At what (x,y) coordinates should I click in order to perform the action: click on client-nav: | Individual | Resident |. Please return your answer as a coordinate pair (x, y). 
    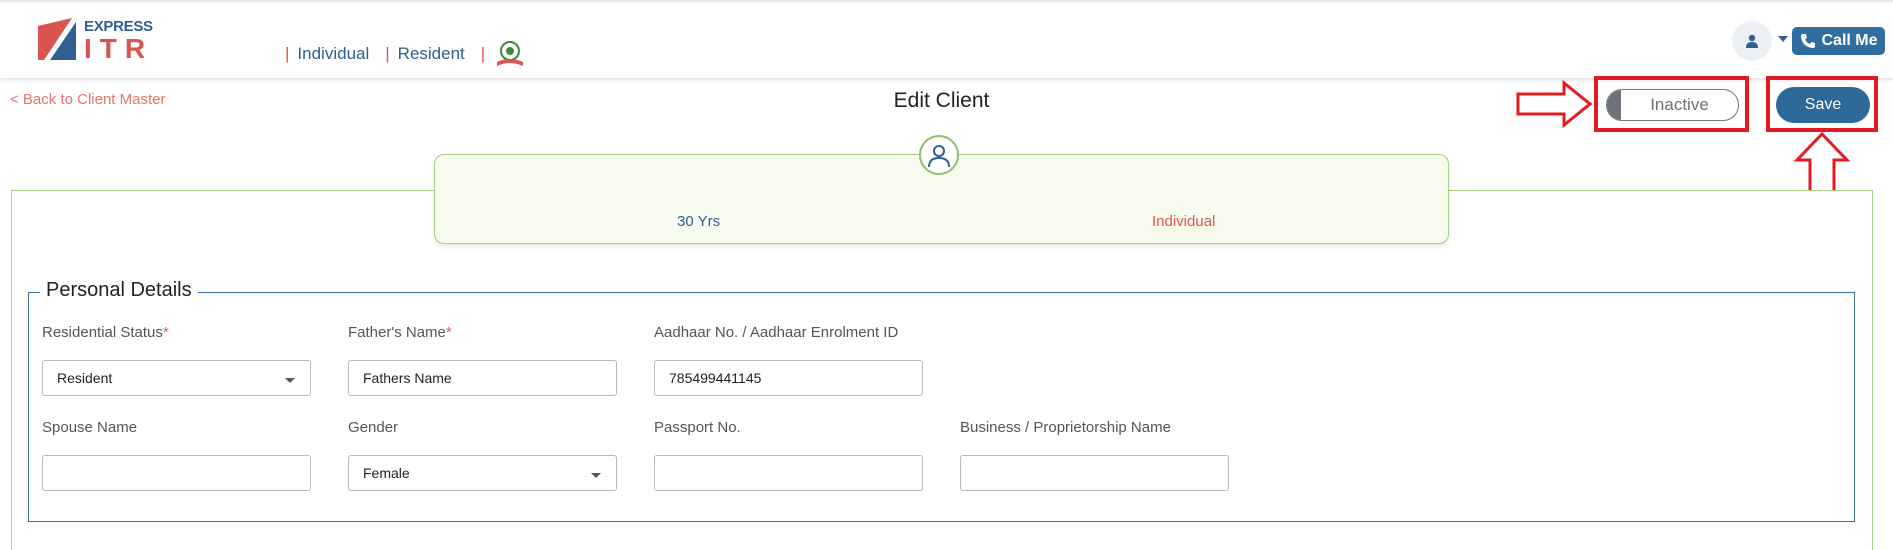
    Looking at the image, I should click on (406, 54).